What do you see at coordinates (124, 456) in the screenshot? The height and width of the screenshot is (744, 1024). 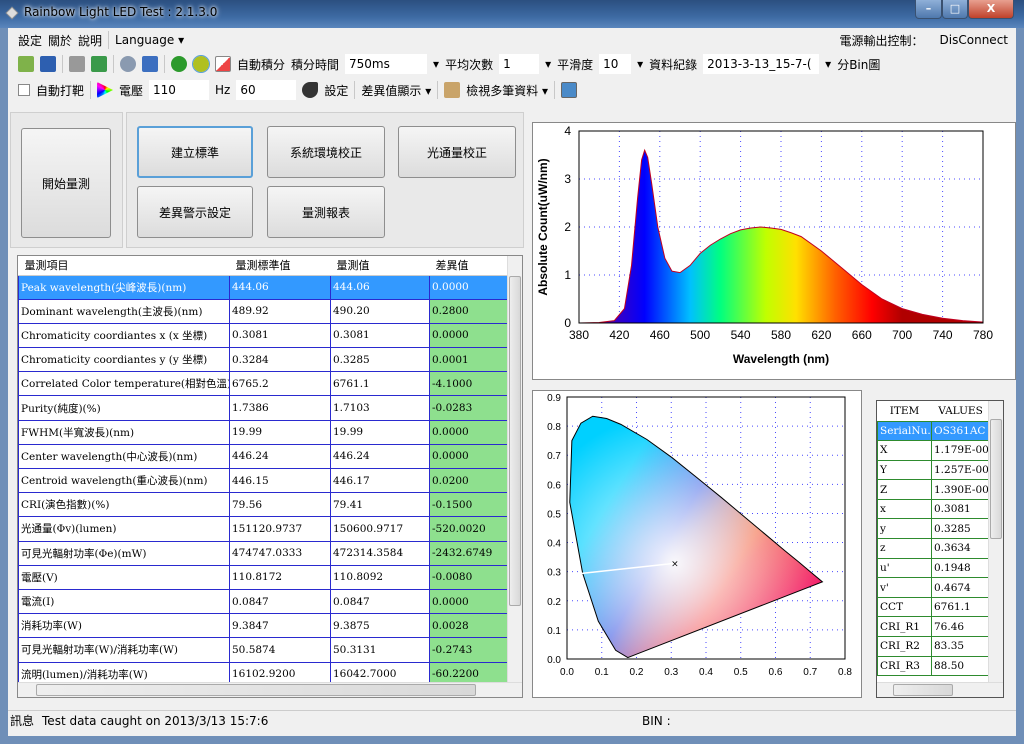 I see `cell-item: Center wavelength(中心波長)(nm)` at bounding box center [124, 456].